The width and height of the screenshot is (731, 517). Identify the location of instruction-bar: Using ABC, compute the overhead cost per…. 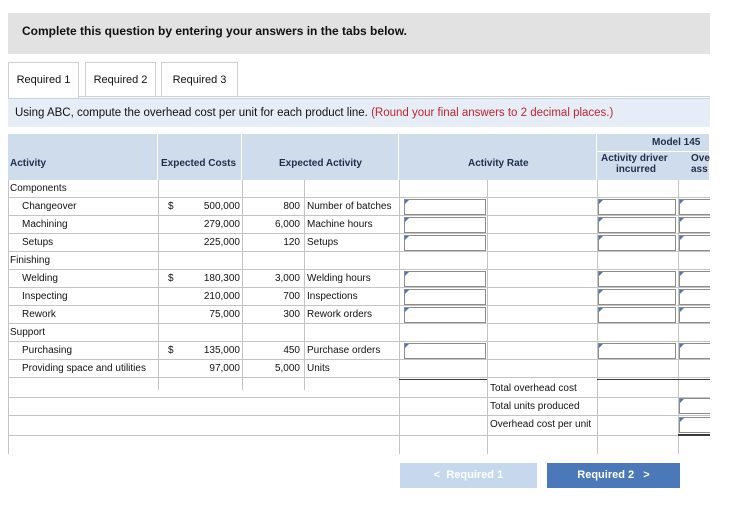
(359, 112).